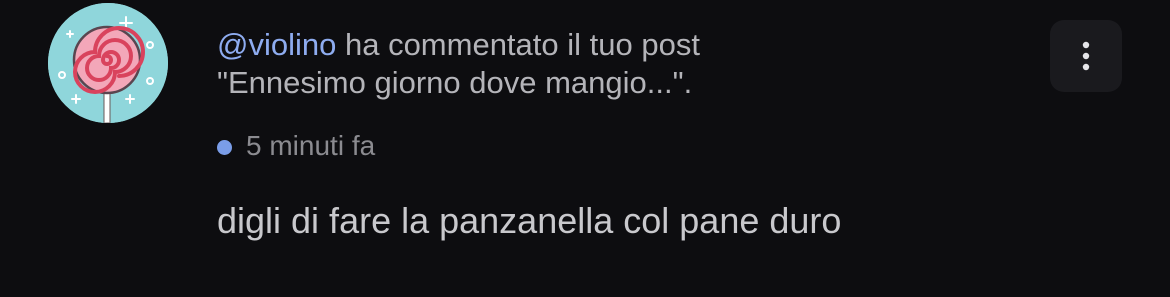 This screenshot has width=1170, height=297. Describe the element at coordinates (518, 44) in the screenshot. I see `action-text: ha commentato il tuo post` at that location.